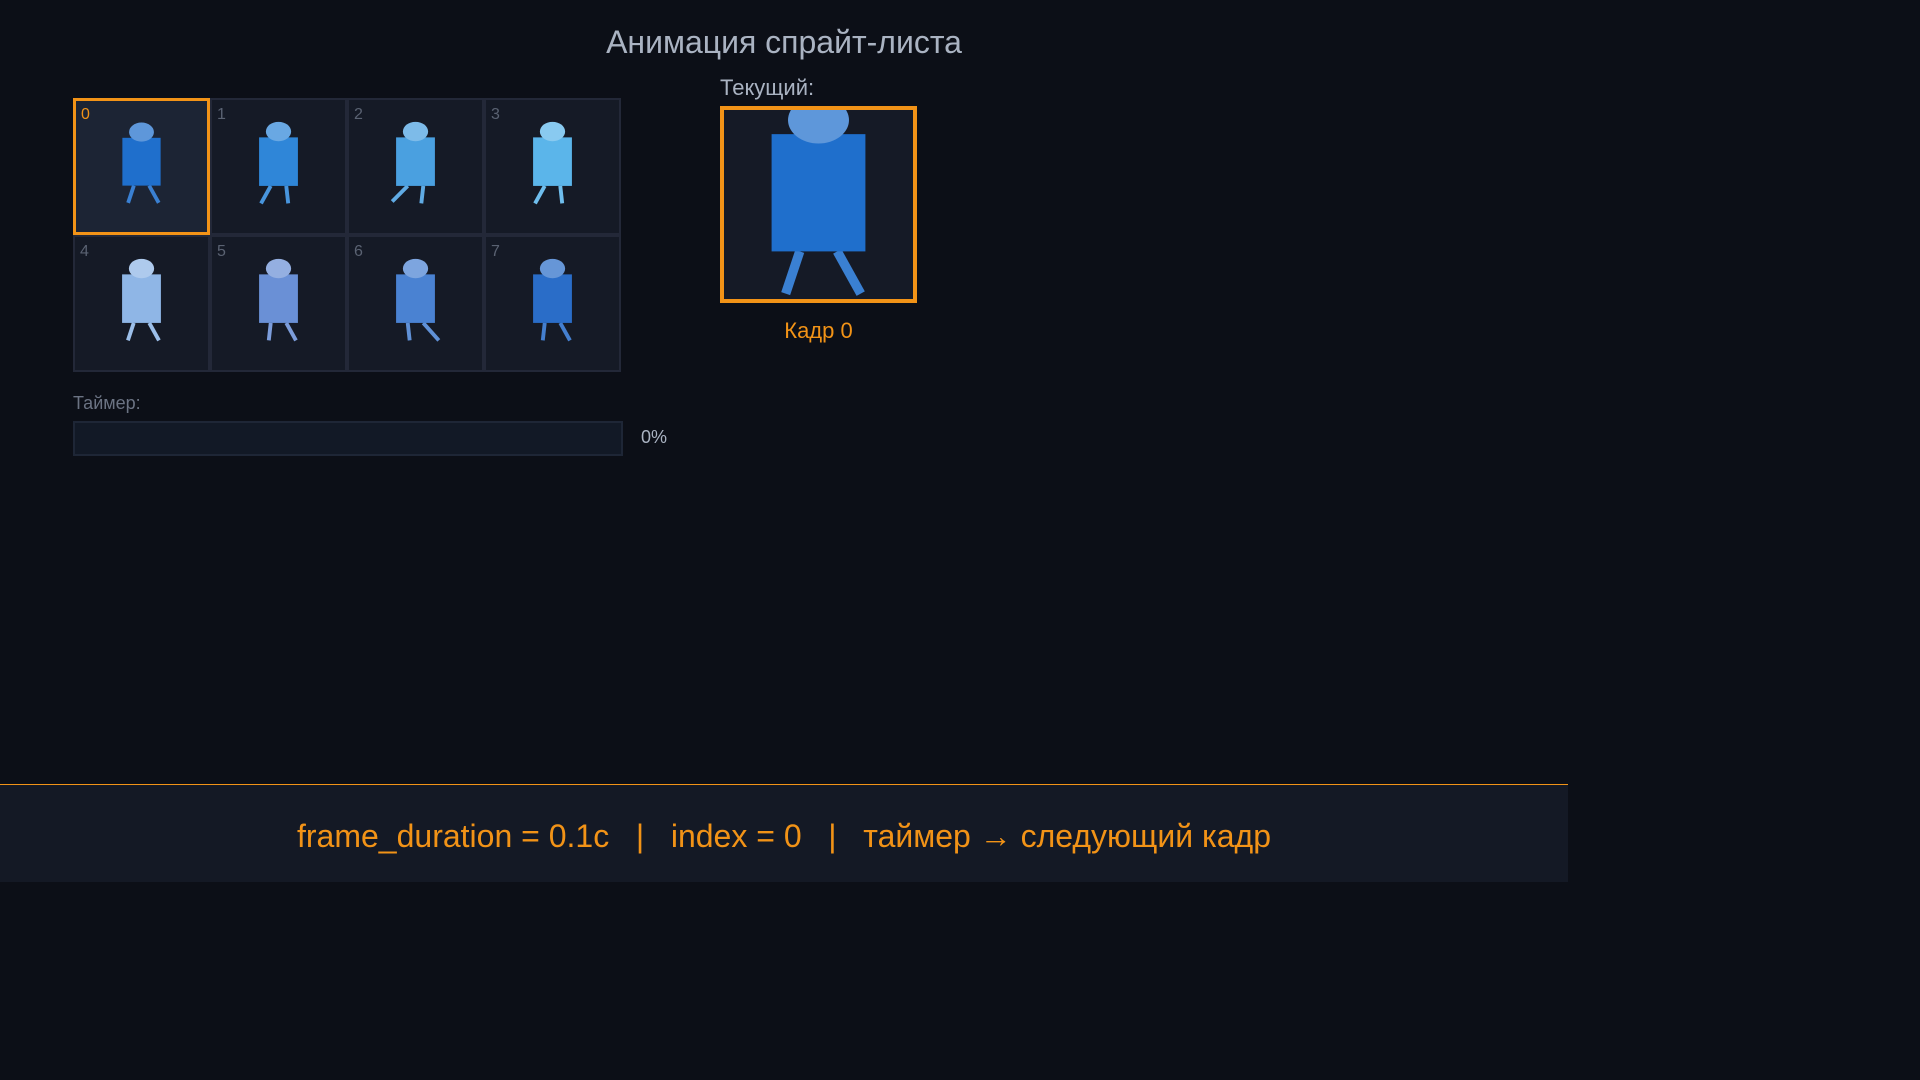  I want to click on current-sprite-image, so click(818, 203).